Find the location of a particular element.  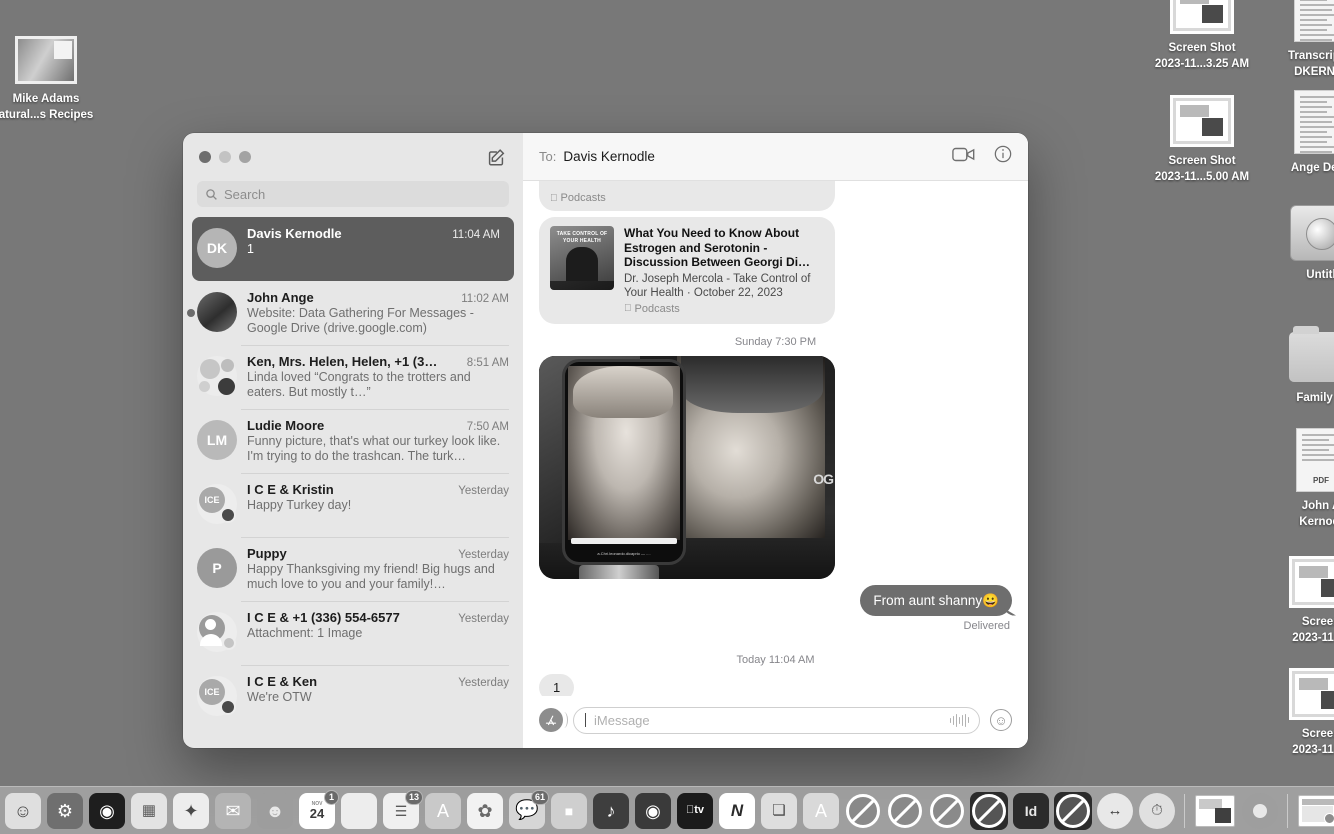

desktop-icon-label: Kernodl is located at coordinates (1316, 522).